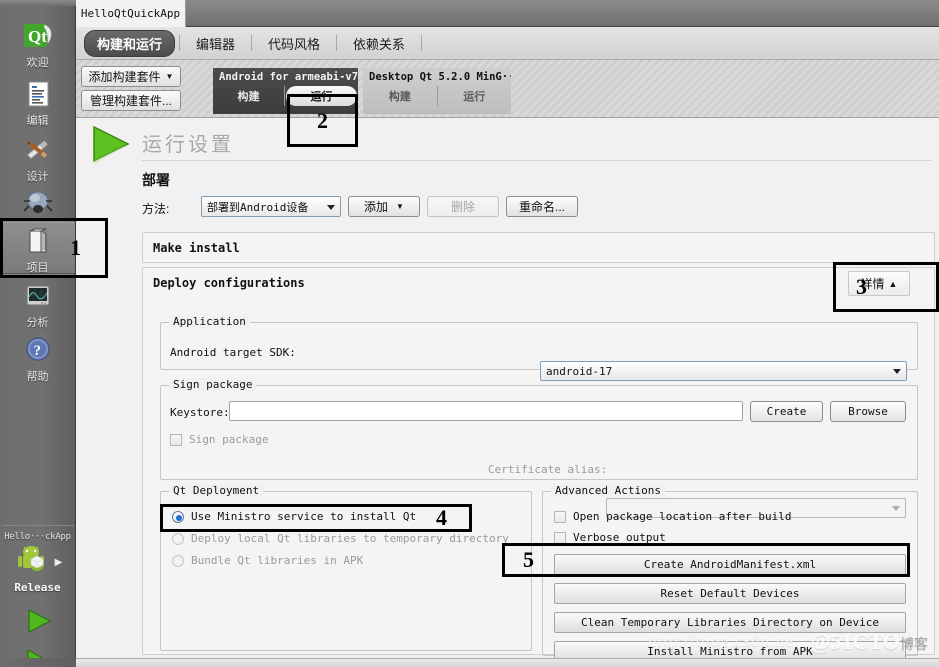  I want to click on sidebar-item-design: 设计, so click(37, 160).